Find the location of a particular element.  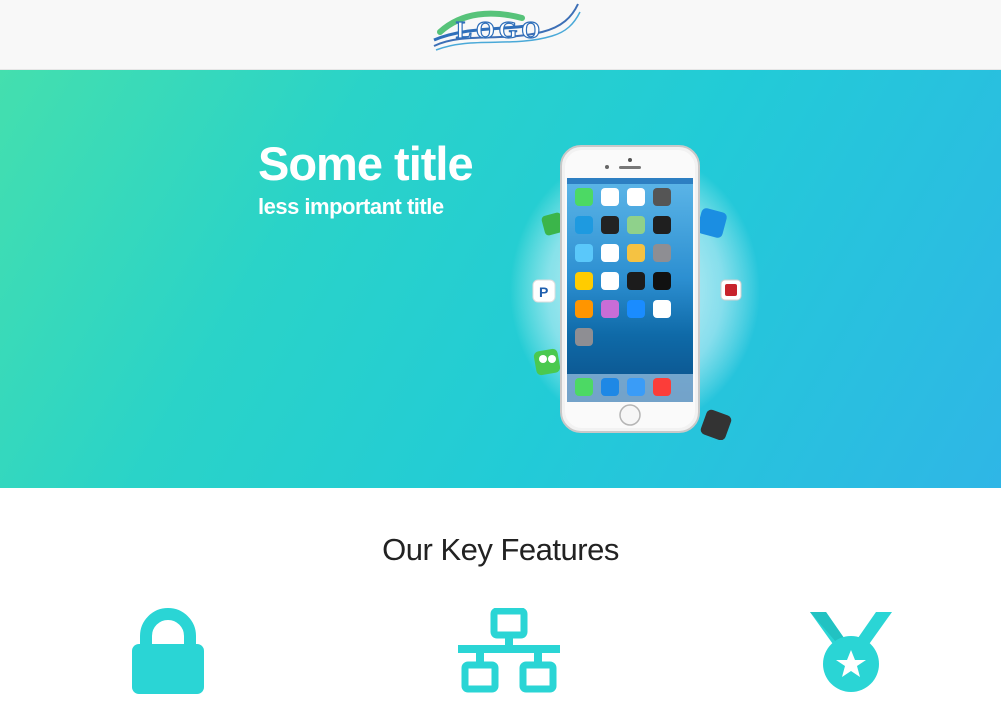

svg-text: P is located at coordinates (543, 292).